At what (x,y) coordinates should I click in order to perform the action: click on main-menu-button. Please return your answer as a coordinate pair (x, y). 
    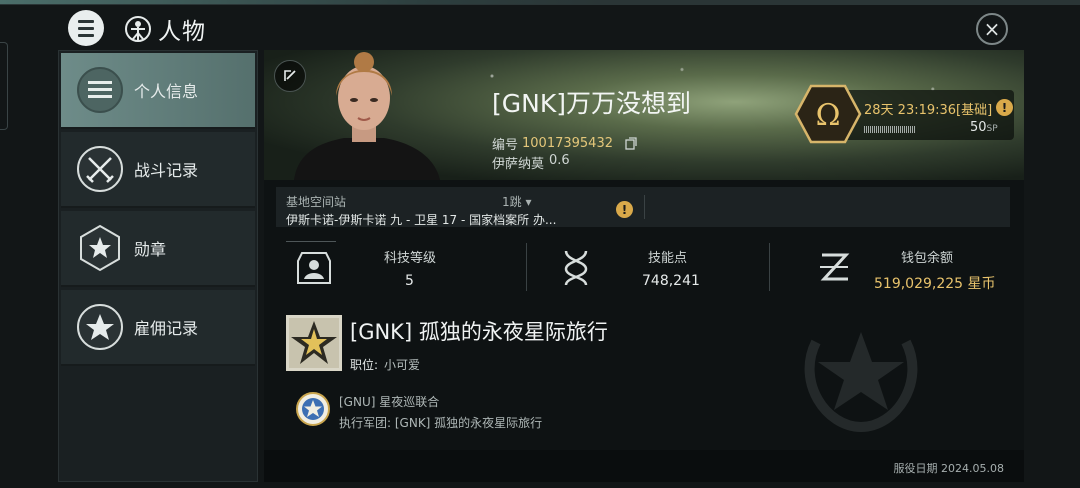
    Looking at the image, I should click on (86, 28).